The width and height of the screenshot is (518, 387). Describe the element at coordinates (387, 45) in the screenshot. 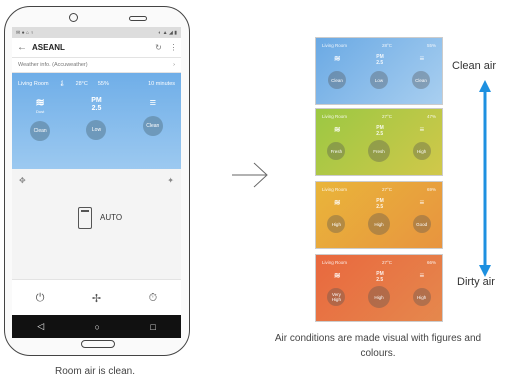

I see `card-temp: 28°C` at that location.